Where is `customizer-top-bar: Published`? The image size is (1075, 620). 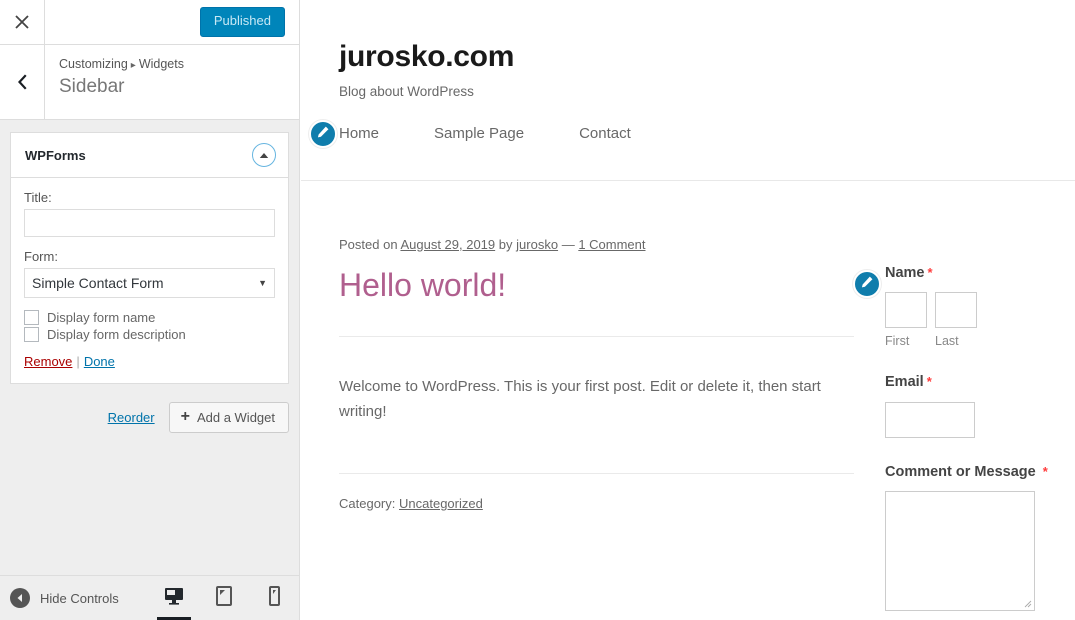 customizer-top-bar: Published is located at coordinates (149, 22).